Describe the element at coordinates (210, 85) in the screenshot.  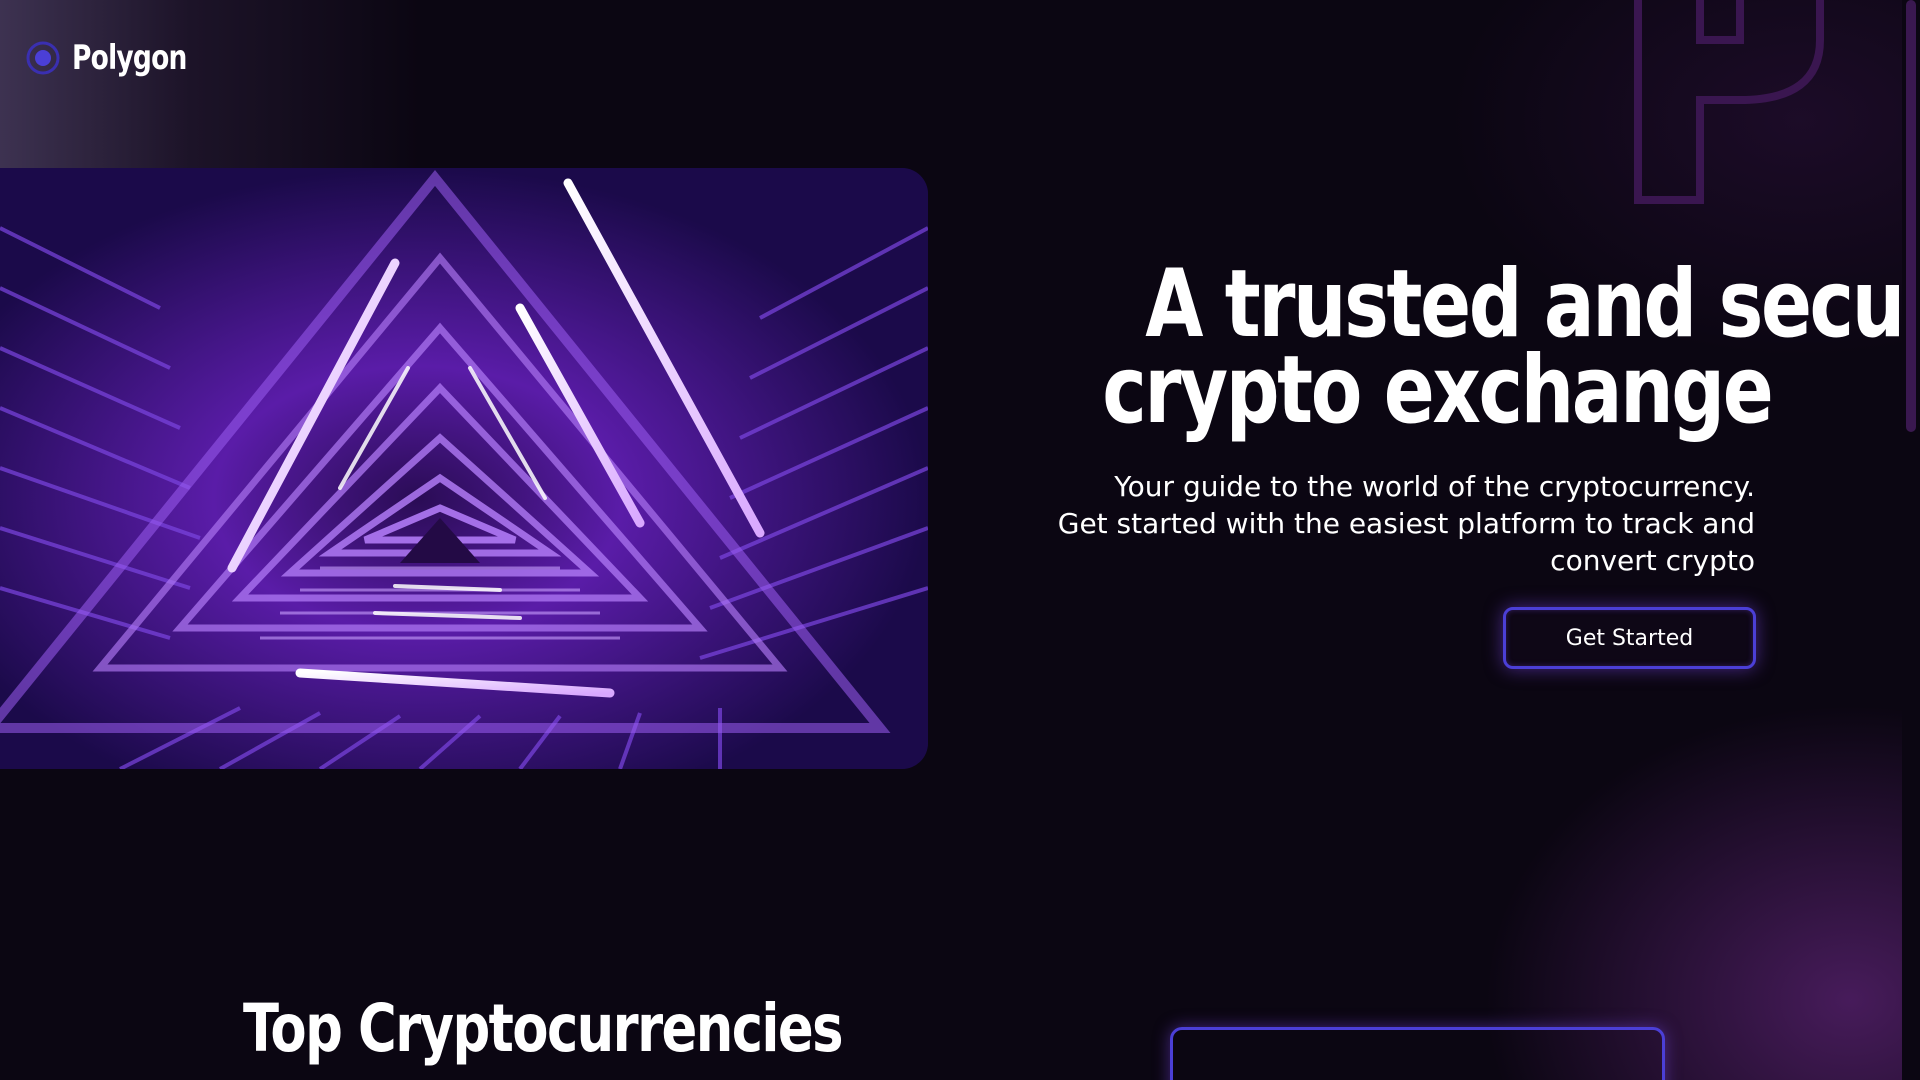
I see `header-glow` at that location.